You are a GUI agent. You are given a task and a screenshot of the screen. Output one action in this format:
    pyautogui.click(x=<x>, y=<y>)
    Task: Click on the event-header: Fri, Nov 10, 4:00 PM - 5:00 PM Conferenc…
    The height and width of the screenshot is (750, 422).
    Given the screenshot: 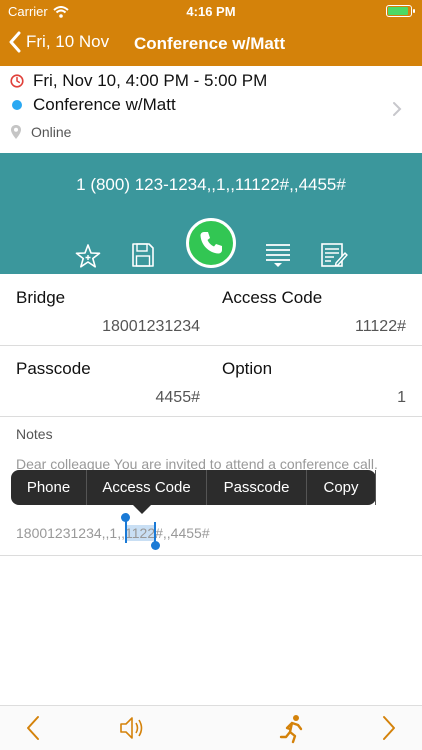 What is the action you would take?
    pyautogui.click(x=211, y=110)
    